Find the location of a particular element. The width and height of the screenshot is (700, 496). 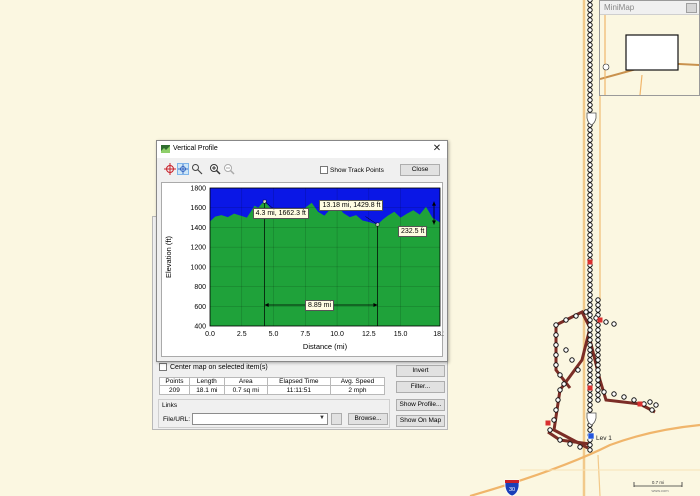

center-map-option: Center map on selected item(s) is located at coordinates (213, 367).